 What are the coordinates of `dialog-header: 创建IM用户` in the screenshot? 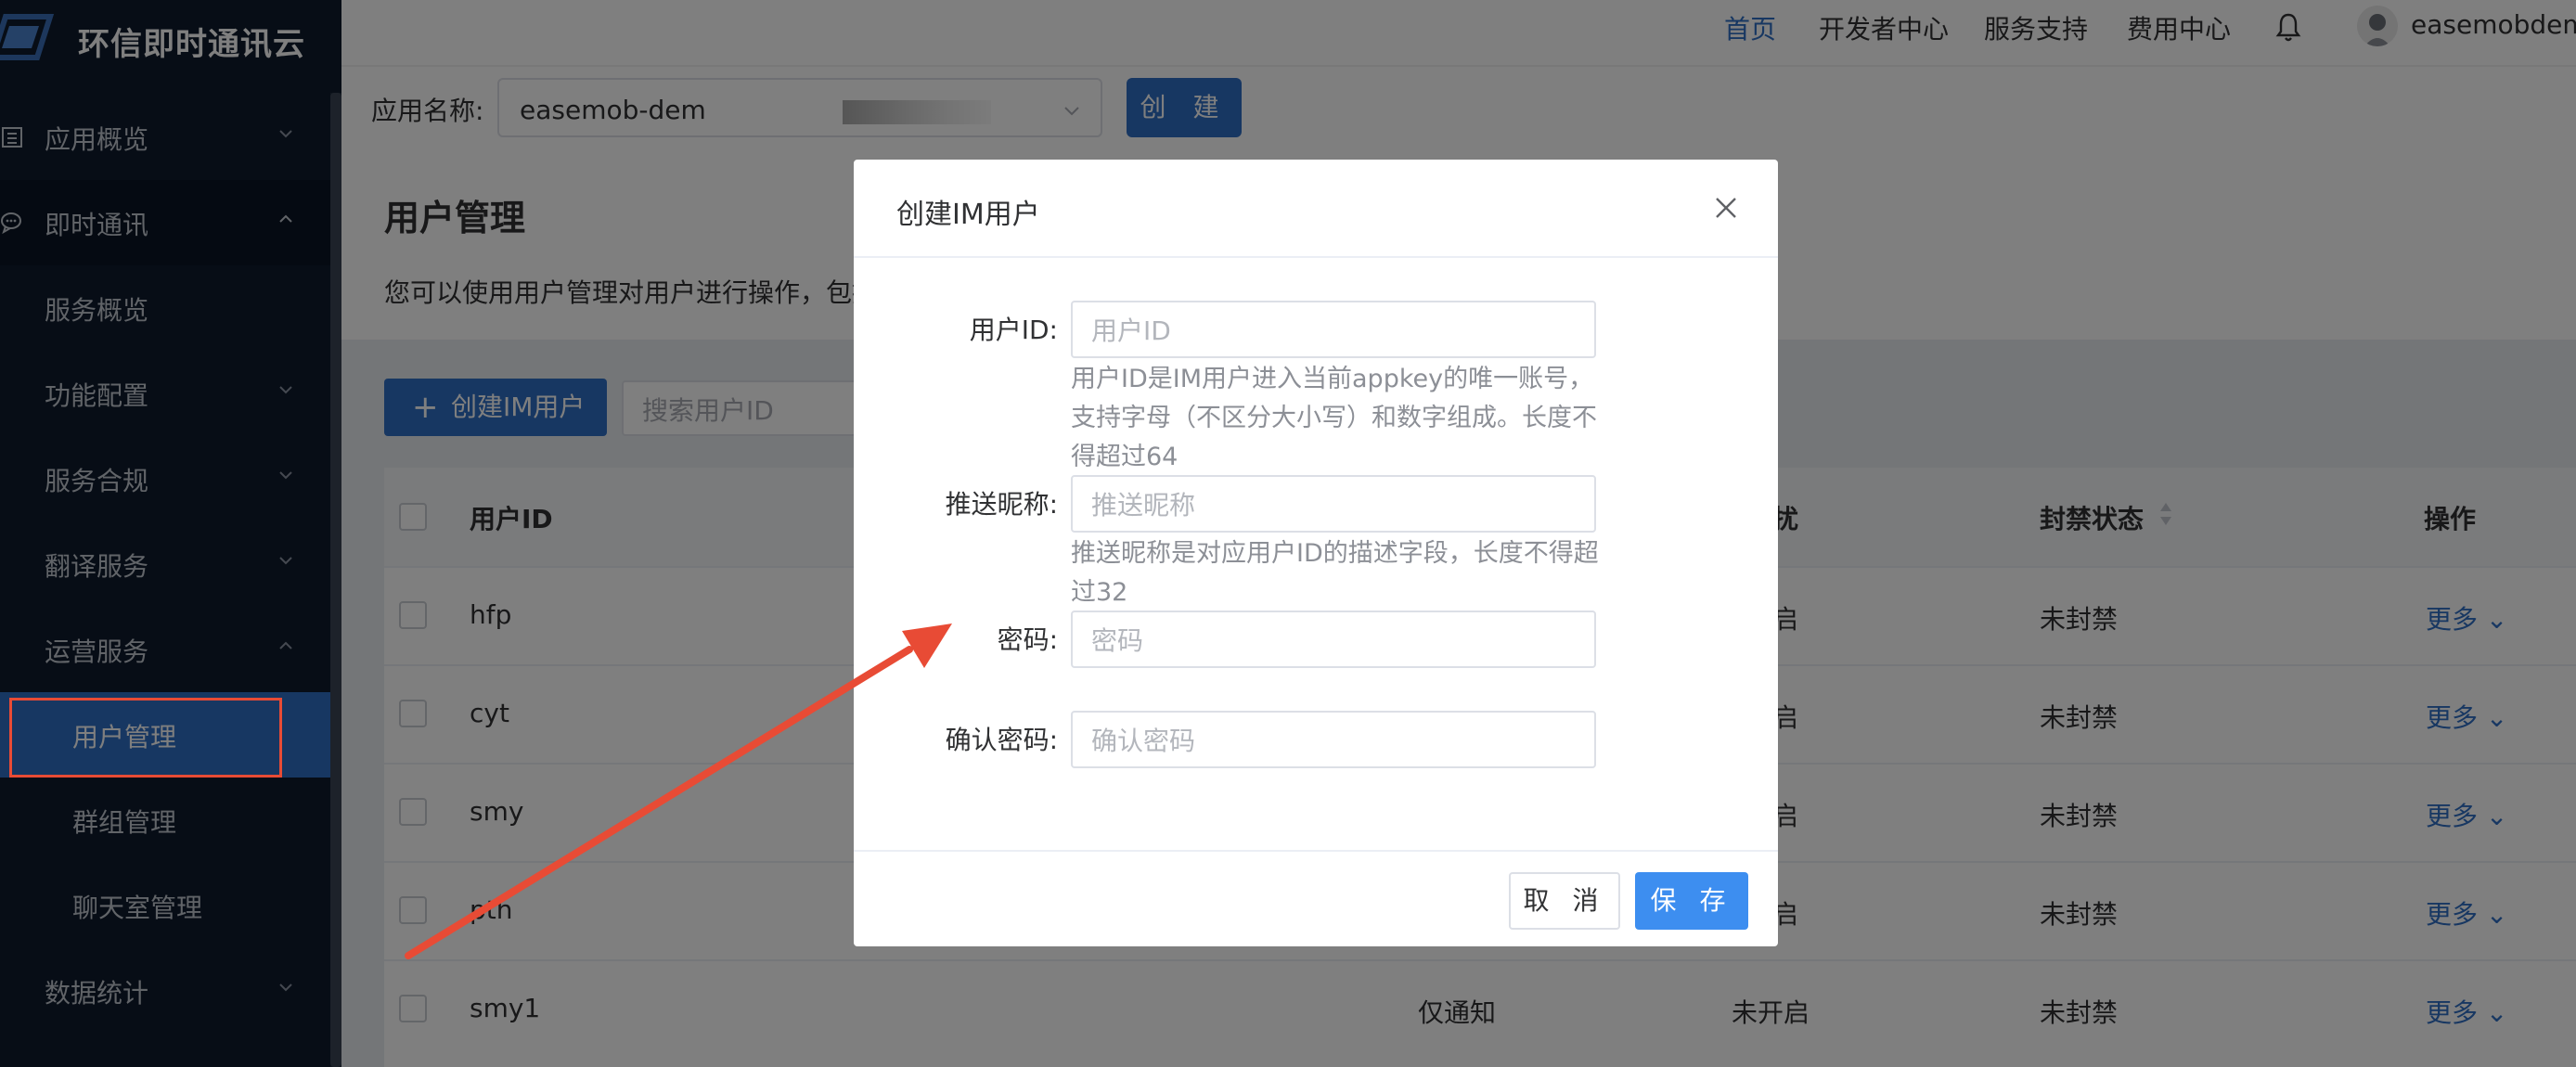 It's located at (1316, 209).